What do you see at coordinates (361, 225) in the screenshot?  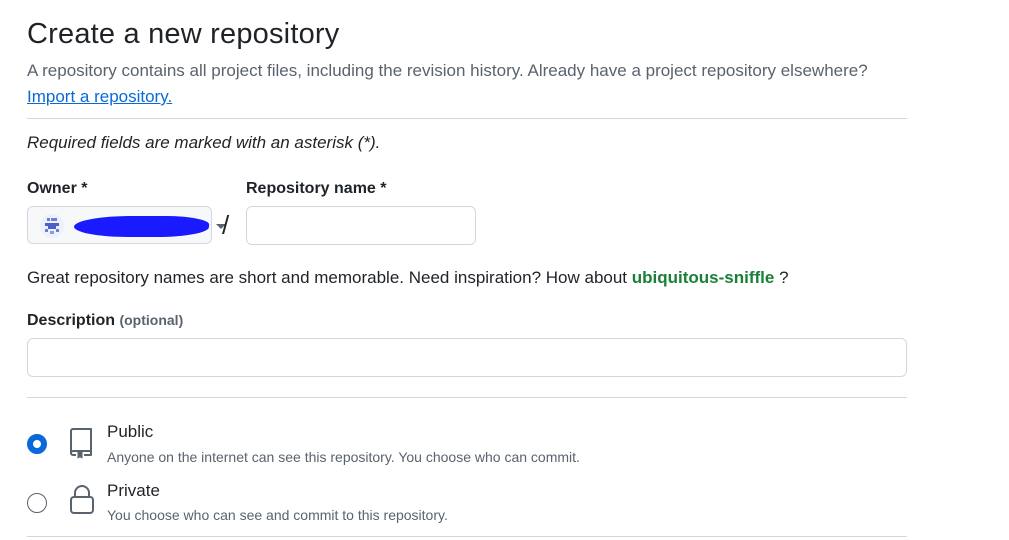 I see `repository-name-input` at bounding box center [361, 225].